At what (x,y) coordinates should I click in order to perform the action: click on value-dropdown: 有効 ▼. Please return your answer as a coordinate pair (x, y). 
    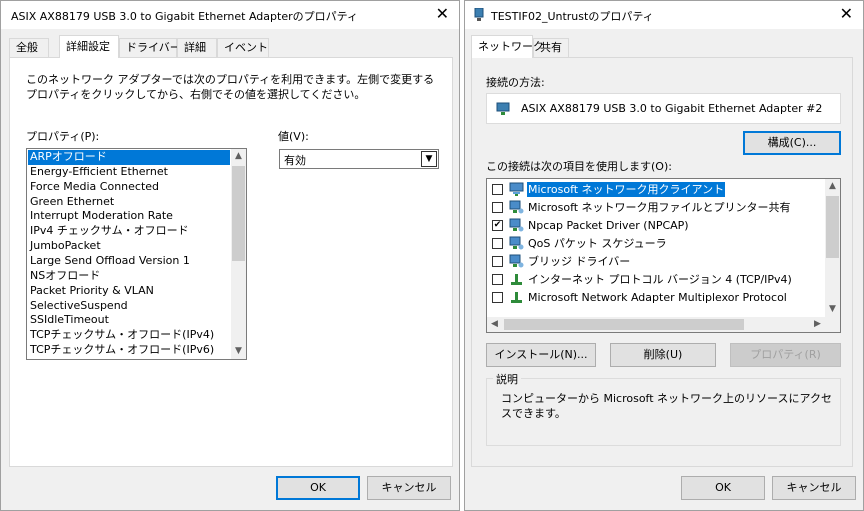
    Looking at the image, I should click on (359, 159).